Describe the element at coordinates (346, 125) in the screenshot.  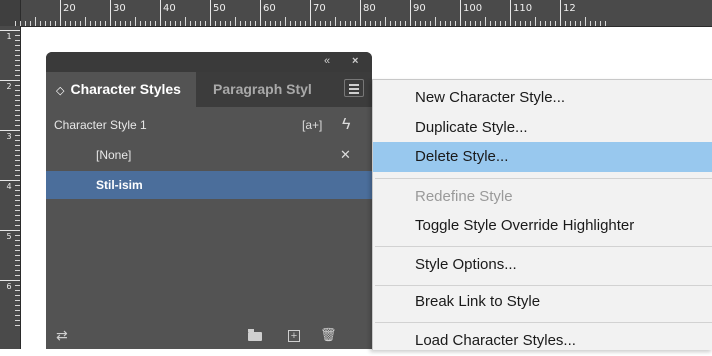
I see `lightning-icon: ϟ` at that location.